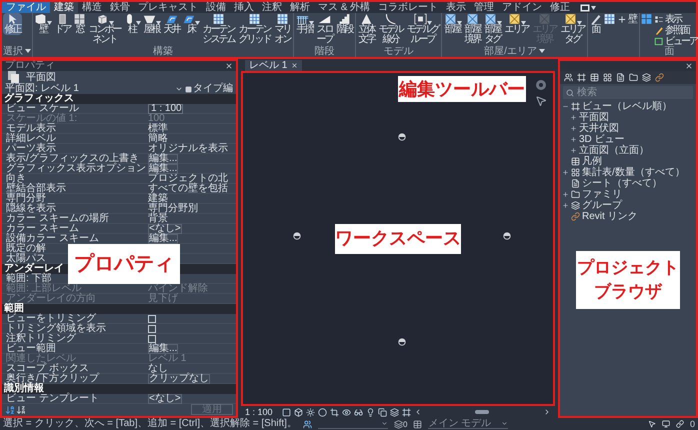 This screenshot has width=698, height=430. I want to click on ribbon-tab: 管理, so click(484, 7).